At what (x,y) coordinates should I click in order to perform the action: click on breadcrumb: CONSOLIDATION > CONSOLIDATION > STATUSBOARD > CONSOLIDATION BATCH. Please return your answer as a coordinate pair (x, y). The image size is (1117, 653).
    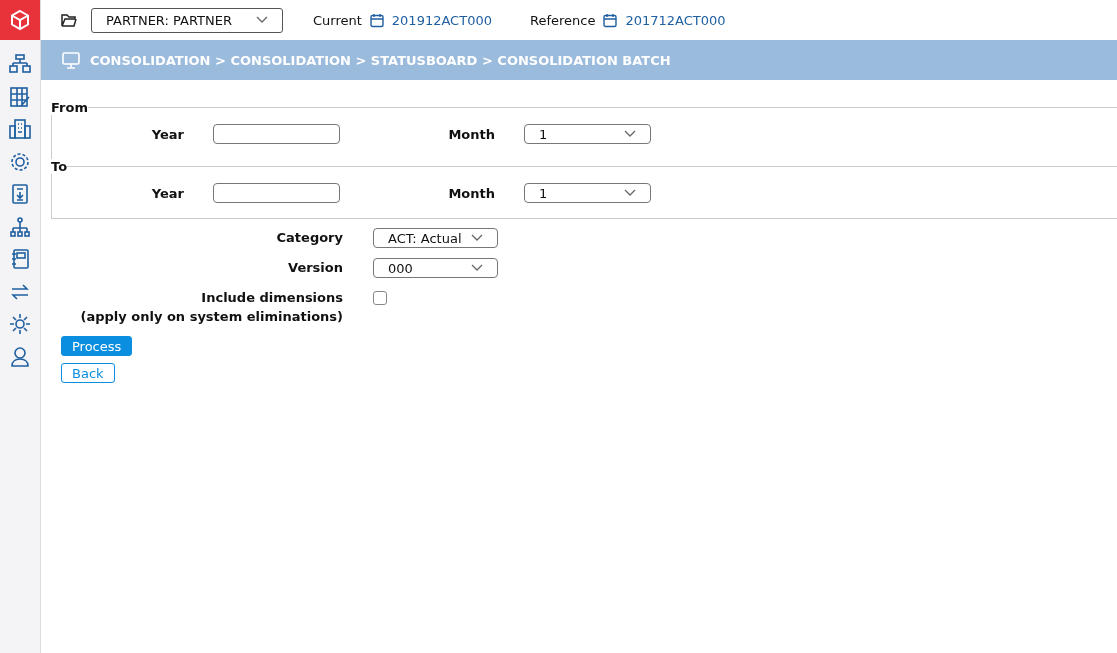
    Looking at the image, I should click on (380, 60).